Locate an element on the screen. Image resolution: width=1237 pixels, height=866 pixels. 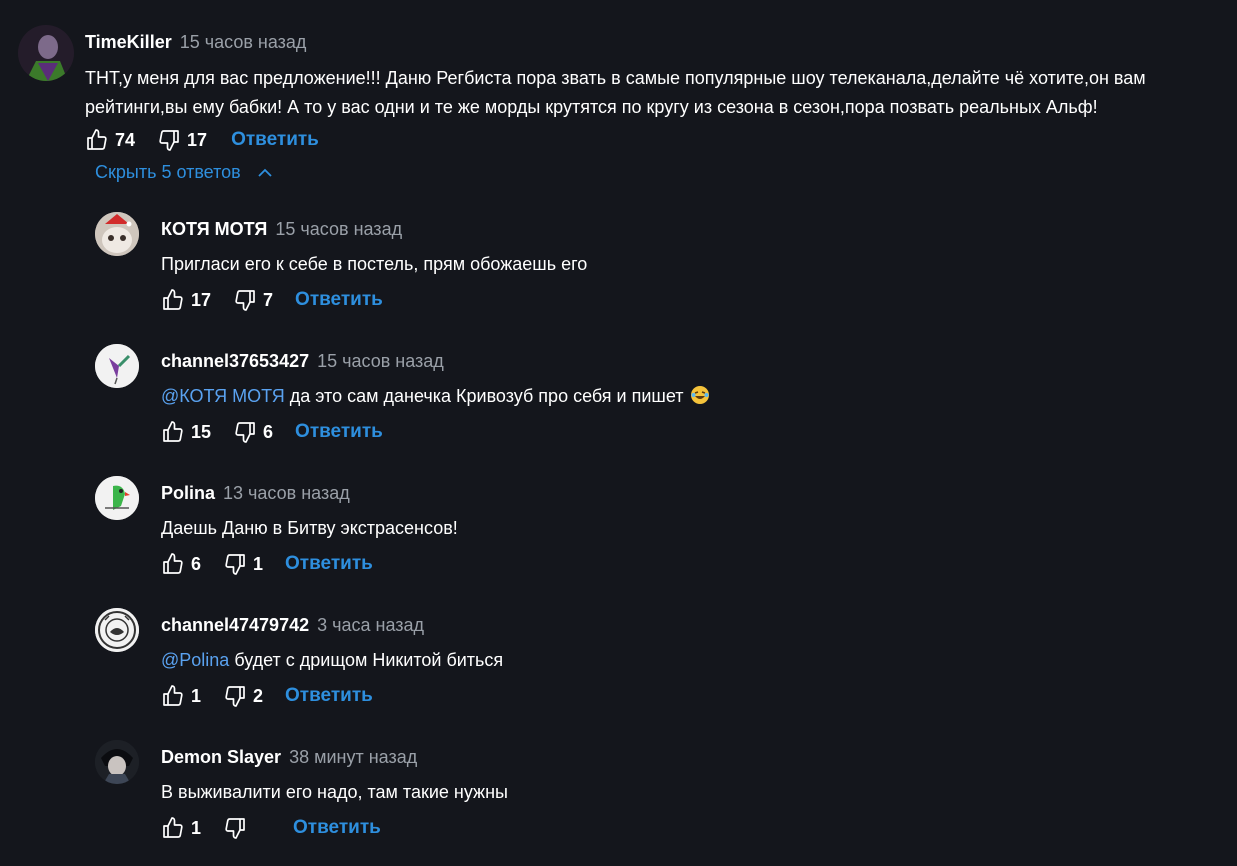
dislike-count: 2 is located at coordinates (258, 695).